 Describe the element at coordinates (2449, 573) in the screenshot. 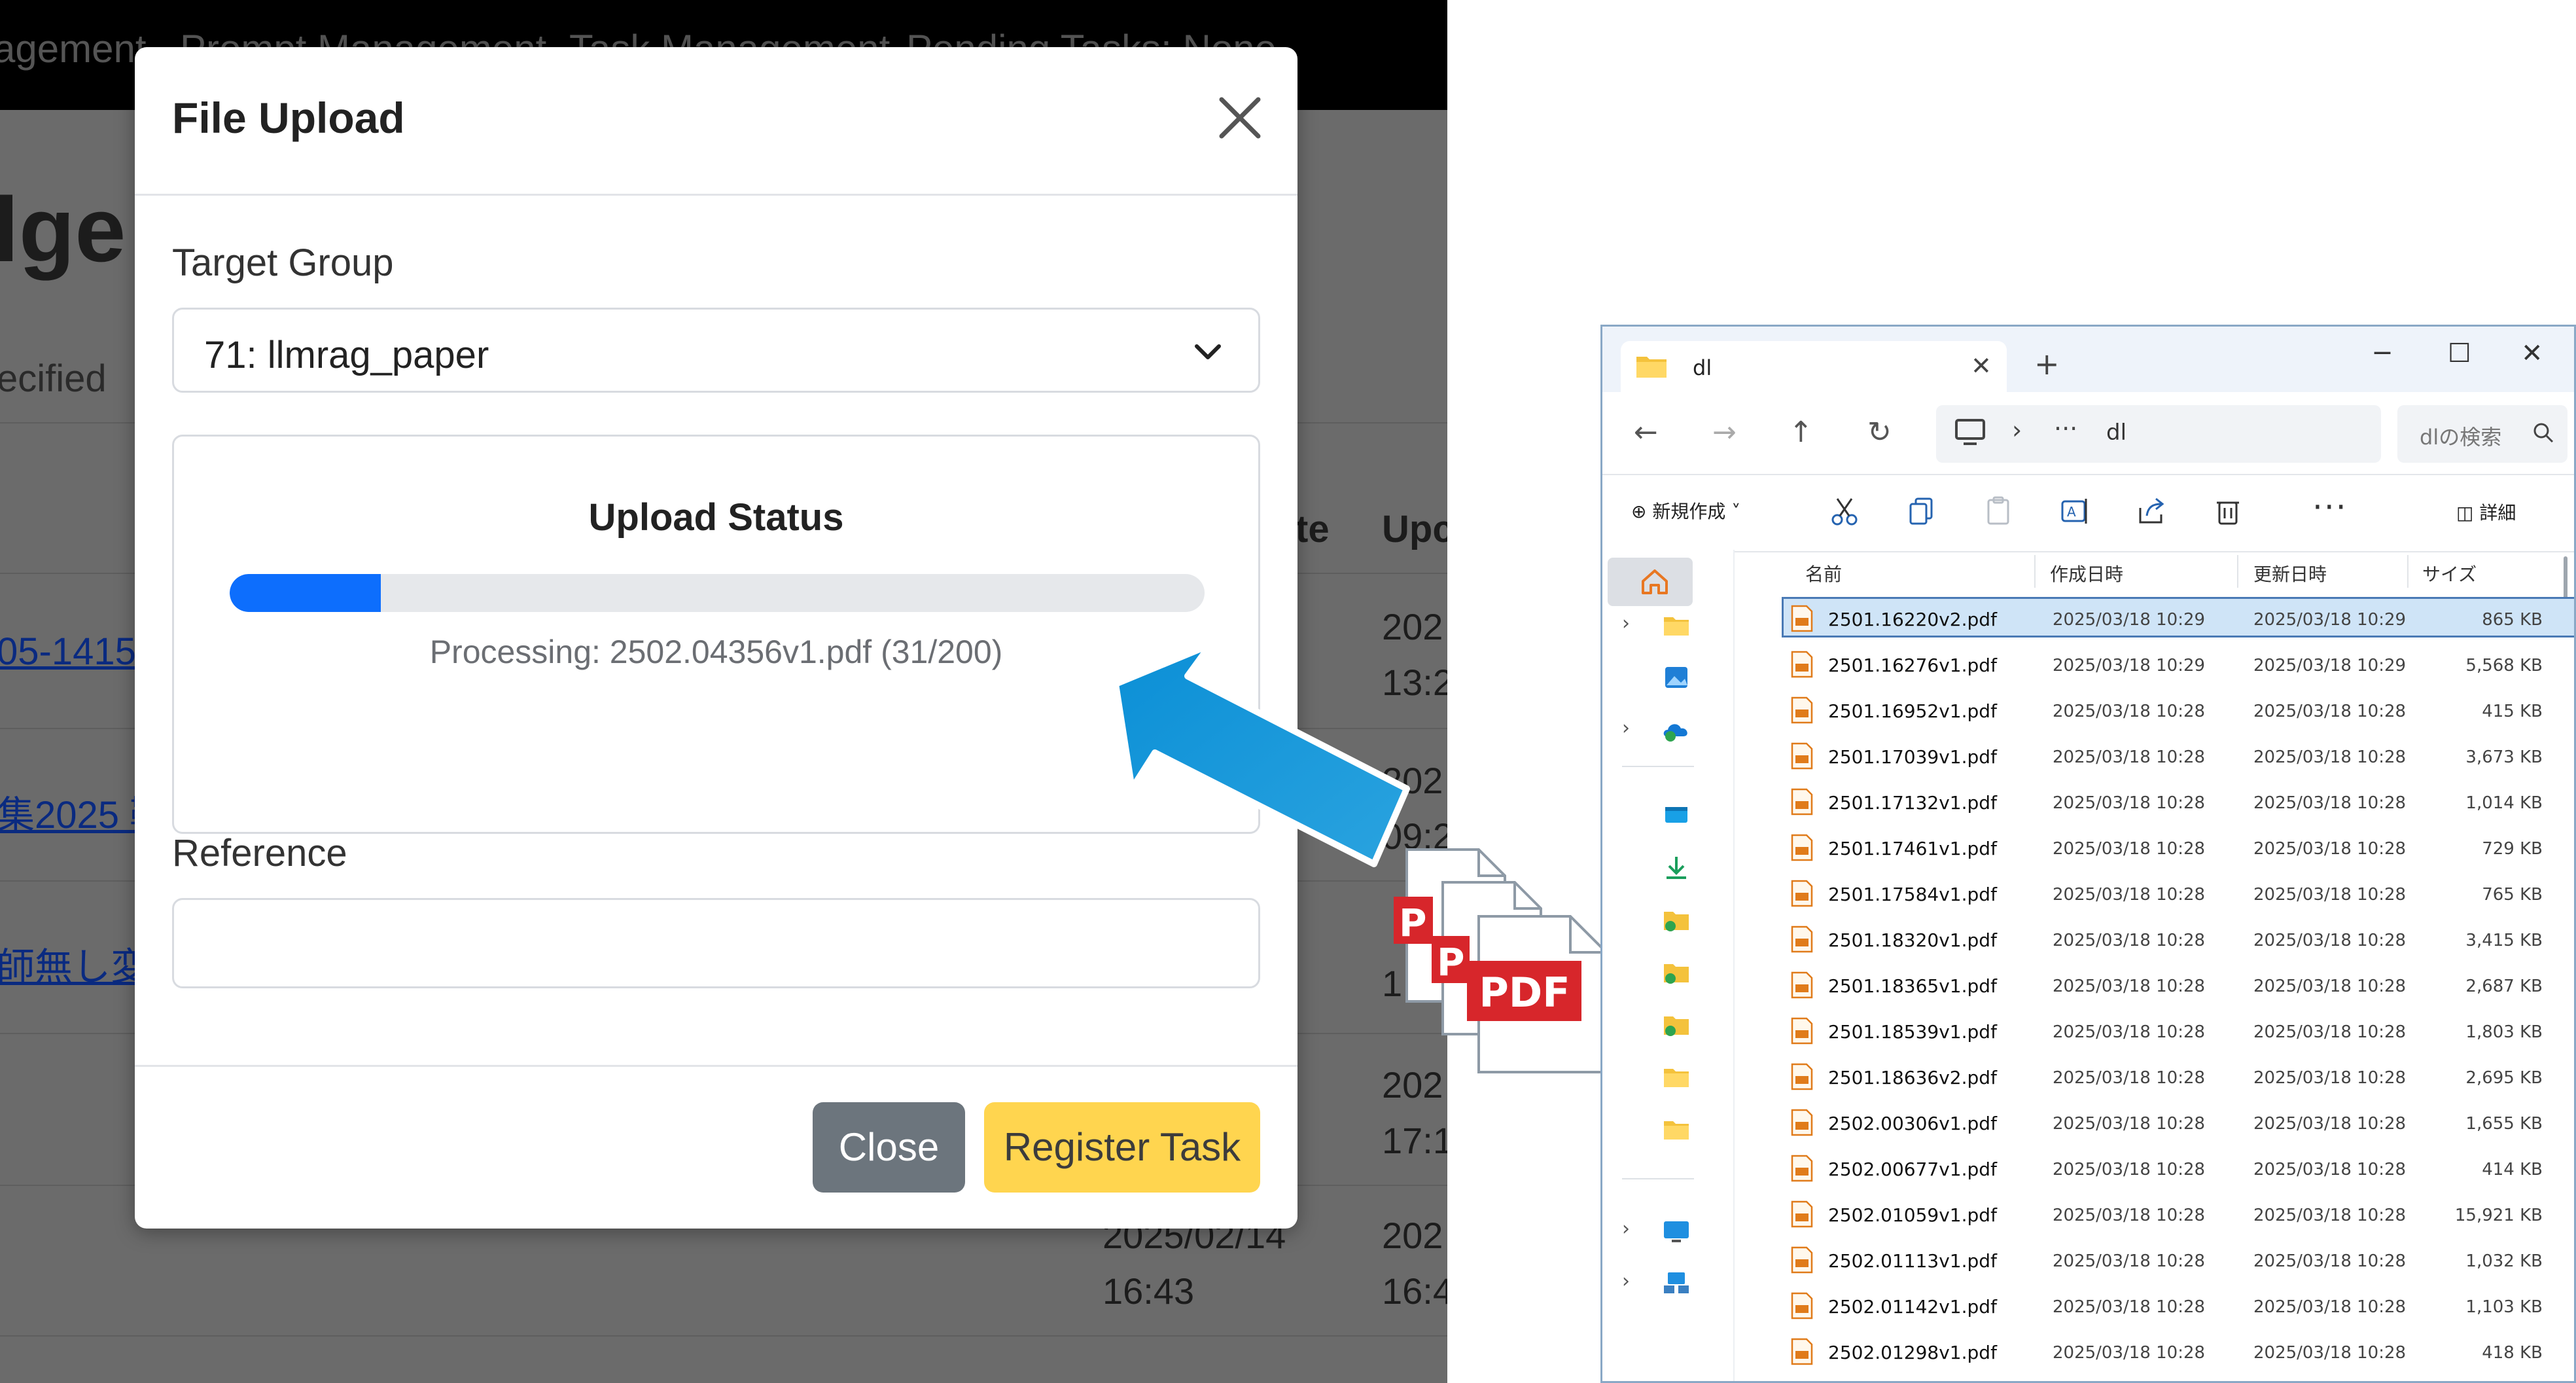

I see `column-size: サイズ` at that location.